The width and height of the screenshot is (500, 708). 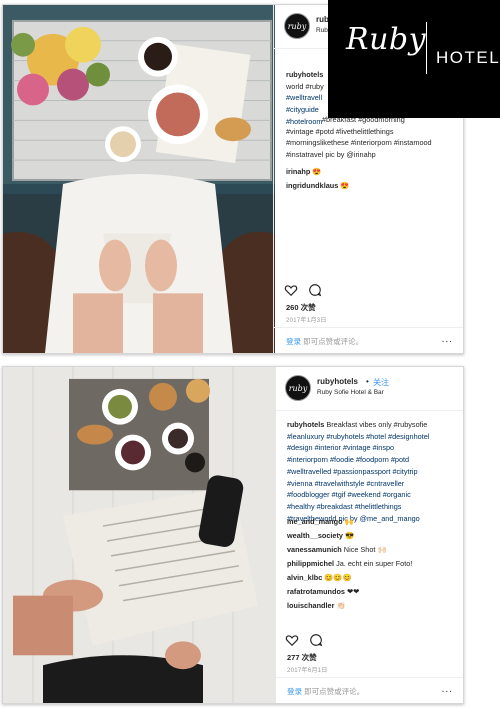 I want to click on comment: rafatrotamundos ❤❤, so click(x=371, y=591).